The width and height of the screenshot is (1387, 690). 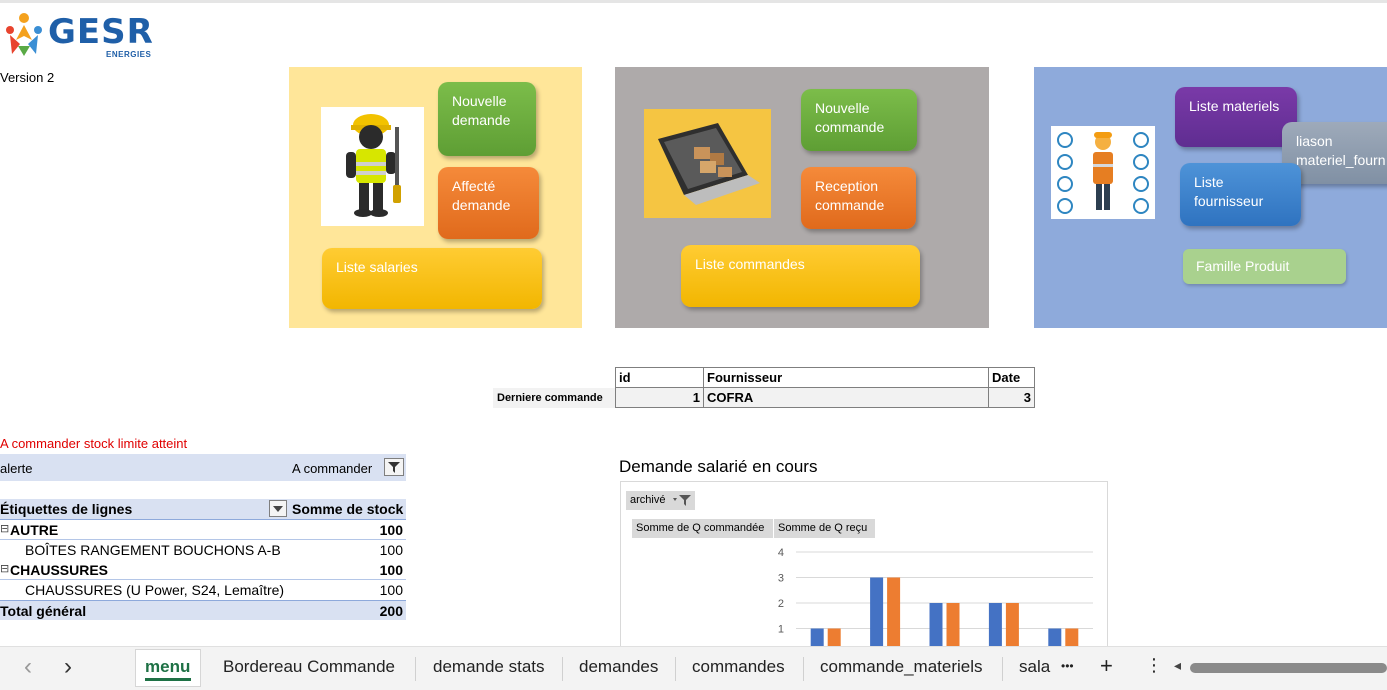 I want to click on new-request-button: Nouvelle demande, so click(x=487, y=119).